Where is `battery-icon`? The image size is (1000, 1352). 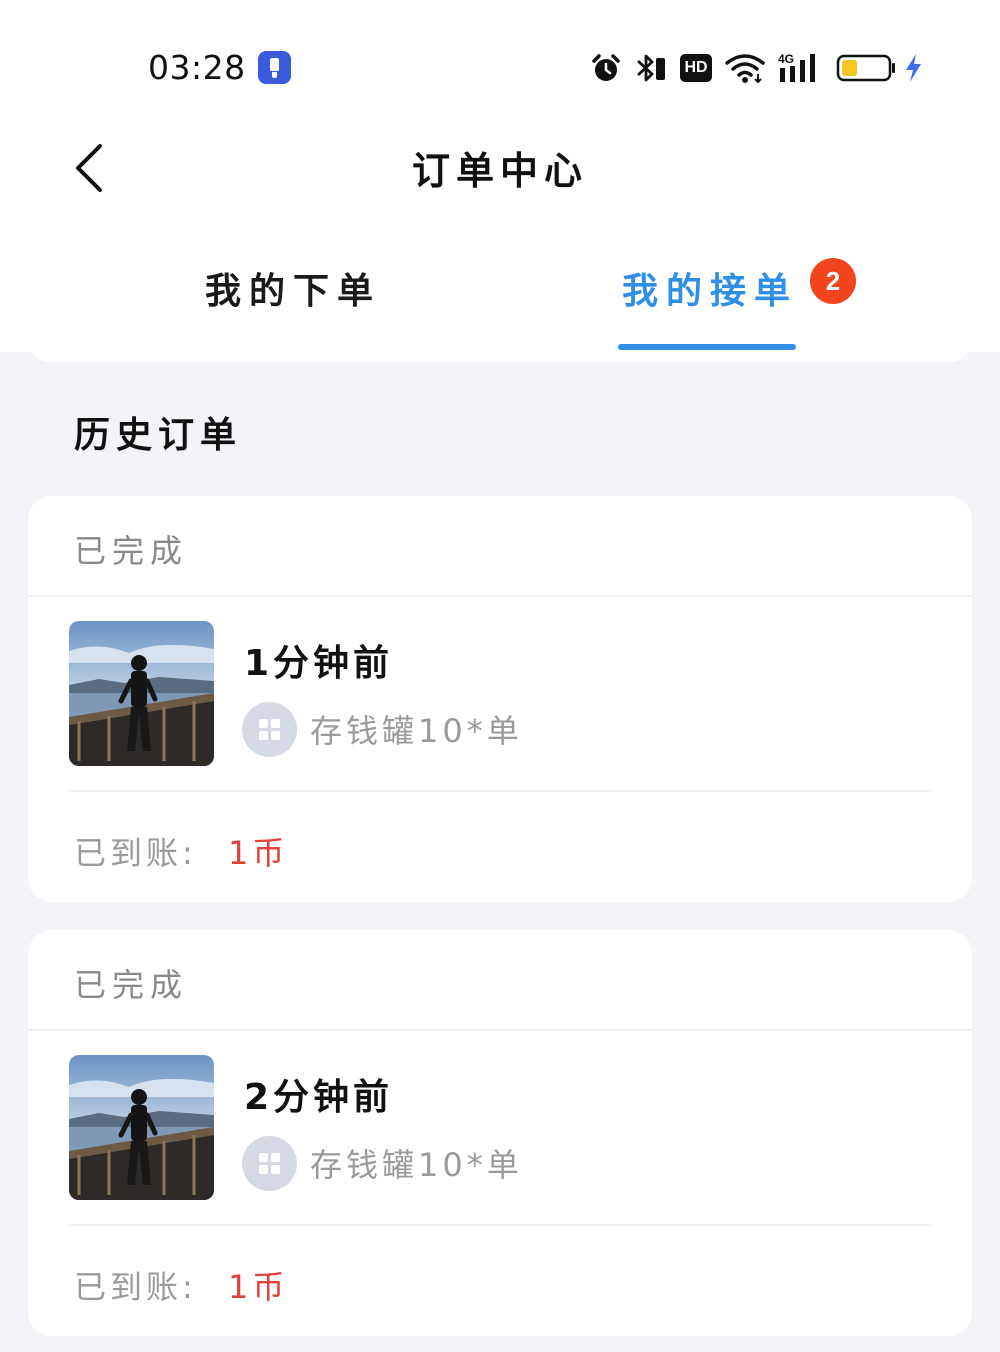 battery-icon is located at coordinates (865, 68).